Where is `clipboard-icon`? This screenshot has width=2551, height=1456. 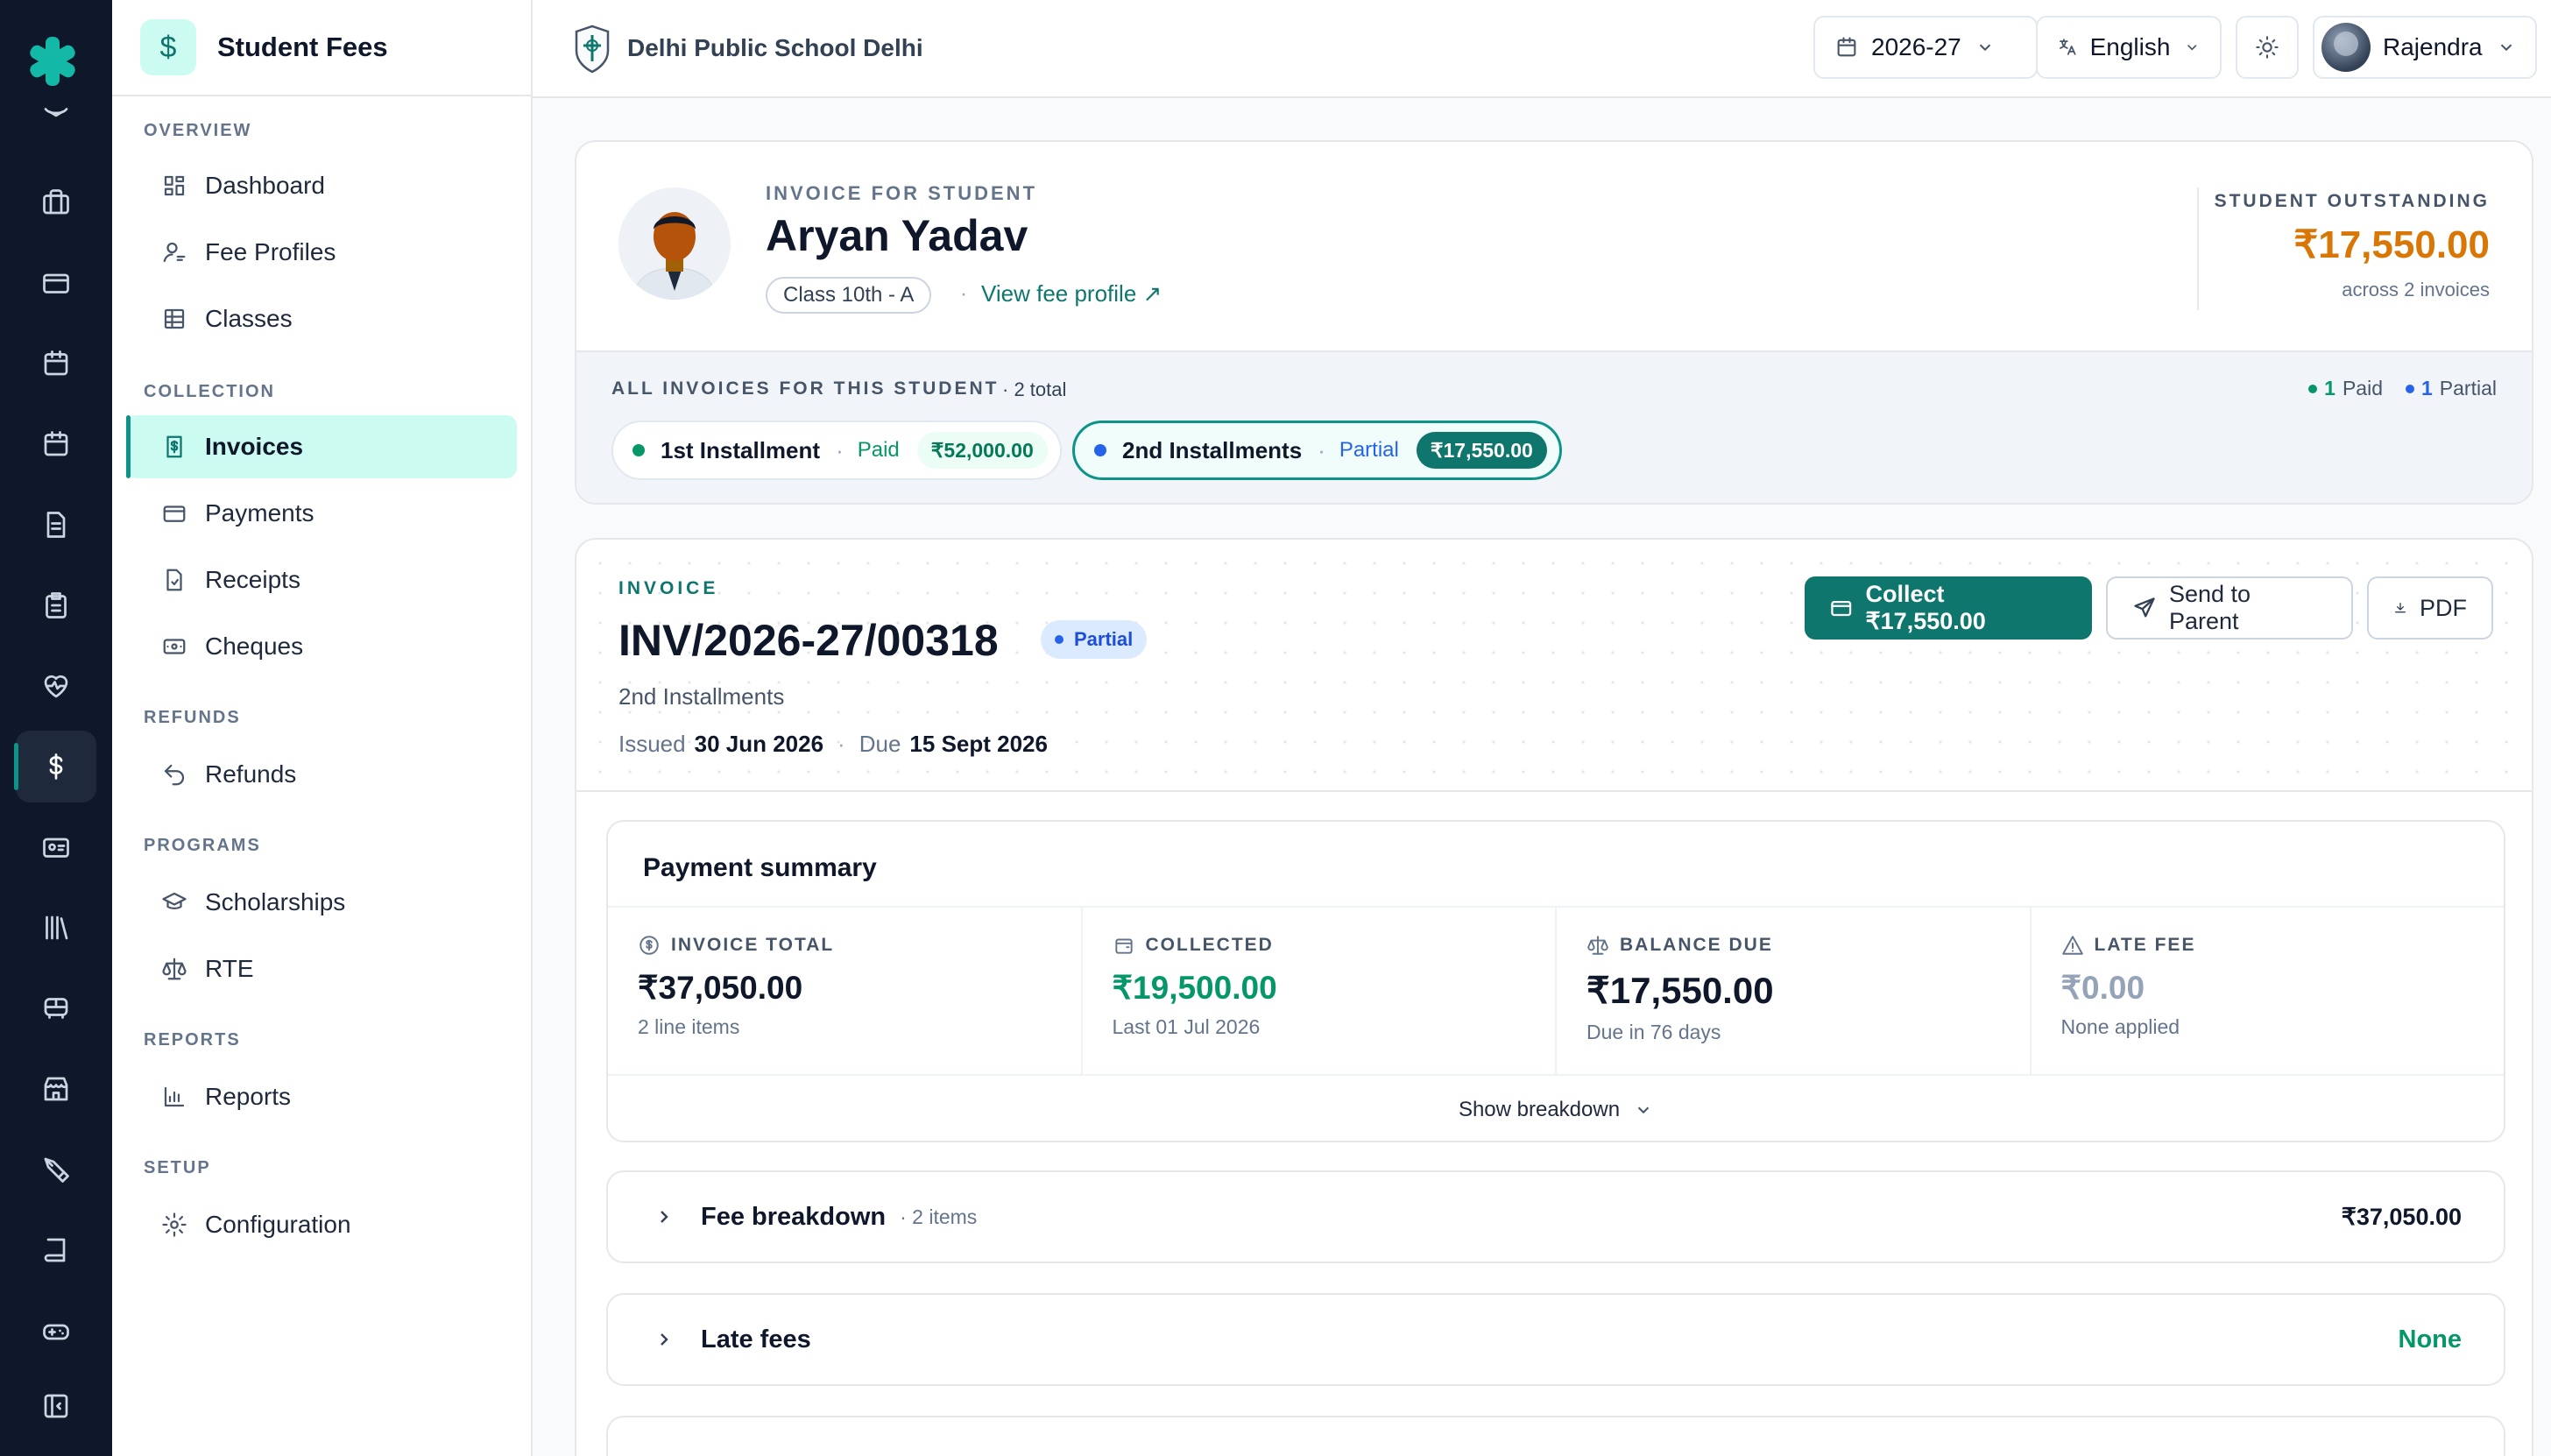
clipboard-icon is located at coordinates (56, 605).